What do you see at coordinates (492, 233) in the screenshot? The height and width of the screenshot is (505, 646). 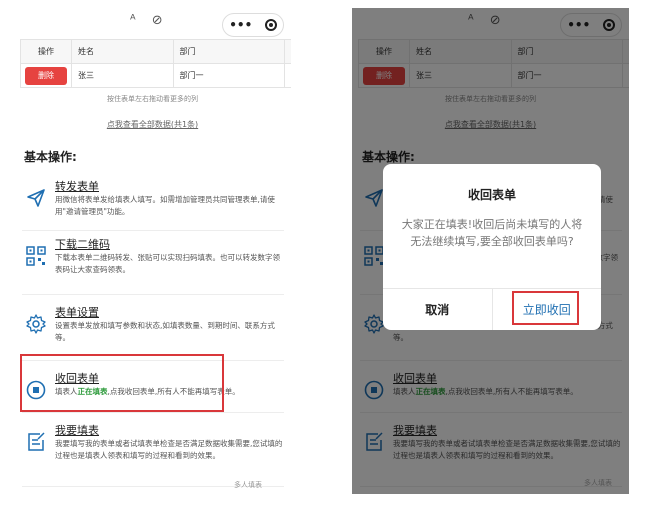 I see `dialog-message: 大家正在填表!收回后尚未填写的人将无法继续填写,要全部收回表单吗?` at bounding box center [492, 233].